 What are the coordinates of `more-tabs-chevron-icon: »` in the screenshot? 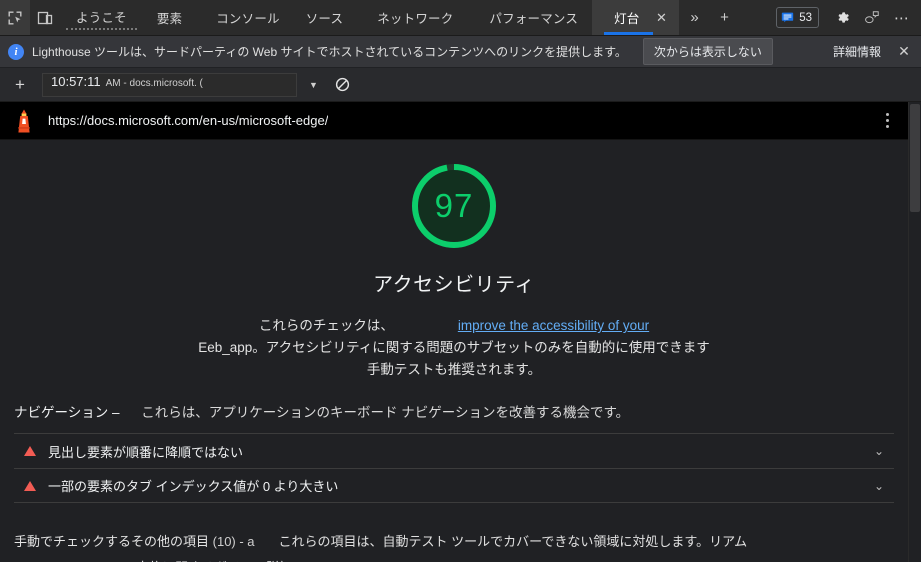 It's located at (694, 17).